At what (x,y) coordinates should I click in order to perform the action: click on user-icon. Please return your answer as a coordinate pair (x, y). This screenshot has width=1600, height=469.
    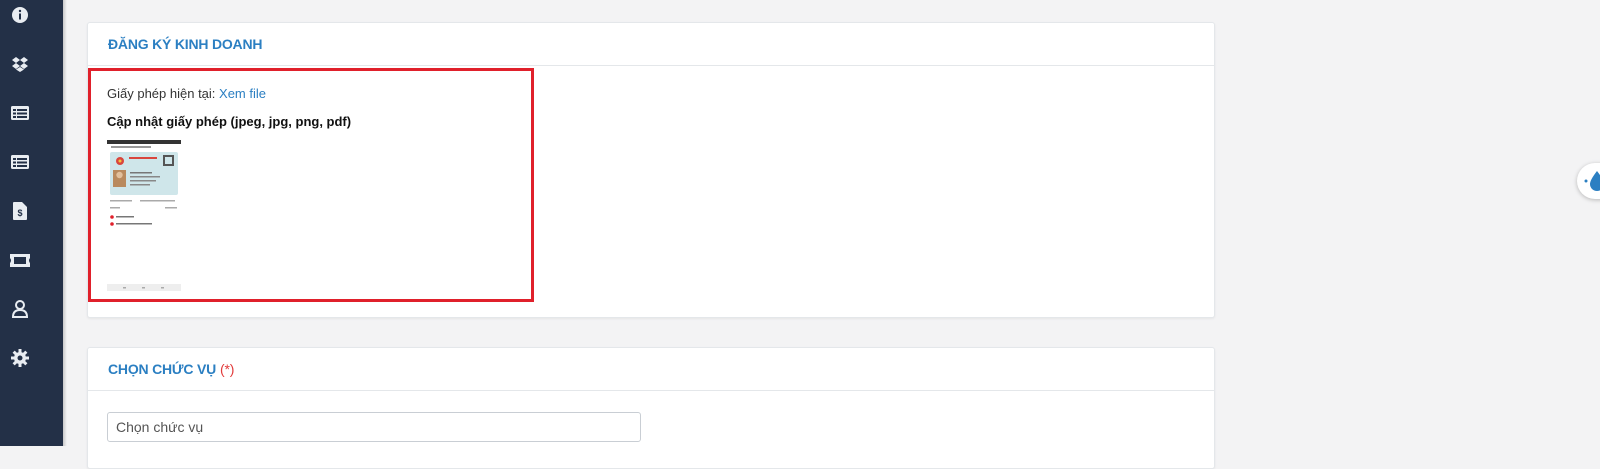
    Looking at the image, I should click on (20, 309).